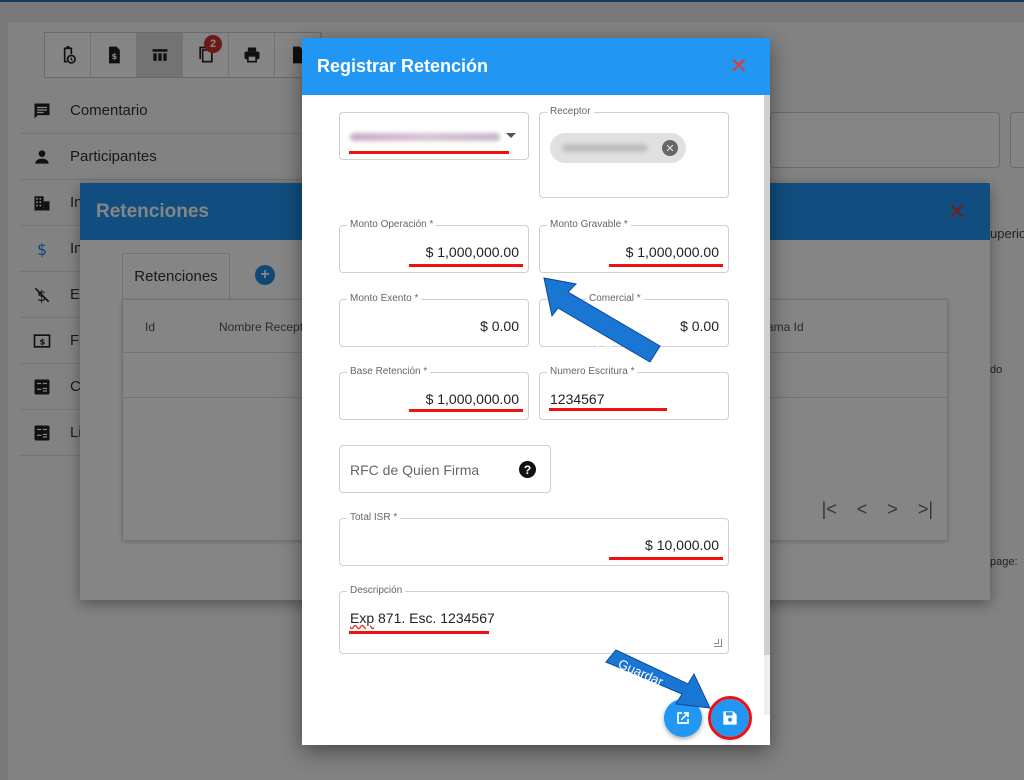 The width and height of the screenshot is (1024, 780). I want to click on monto-exento-field: Monto Exento * $ 0.00, so click(434, 320).